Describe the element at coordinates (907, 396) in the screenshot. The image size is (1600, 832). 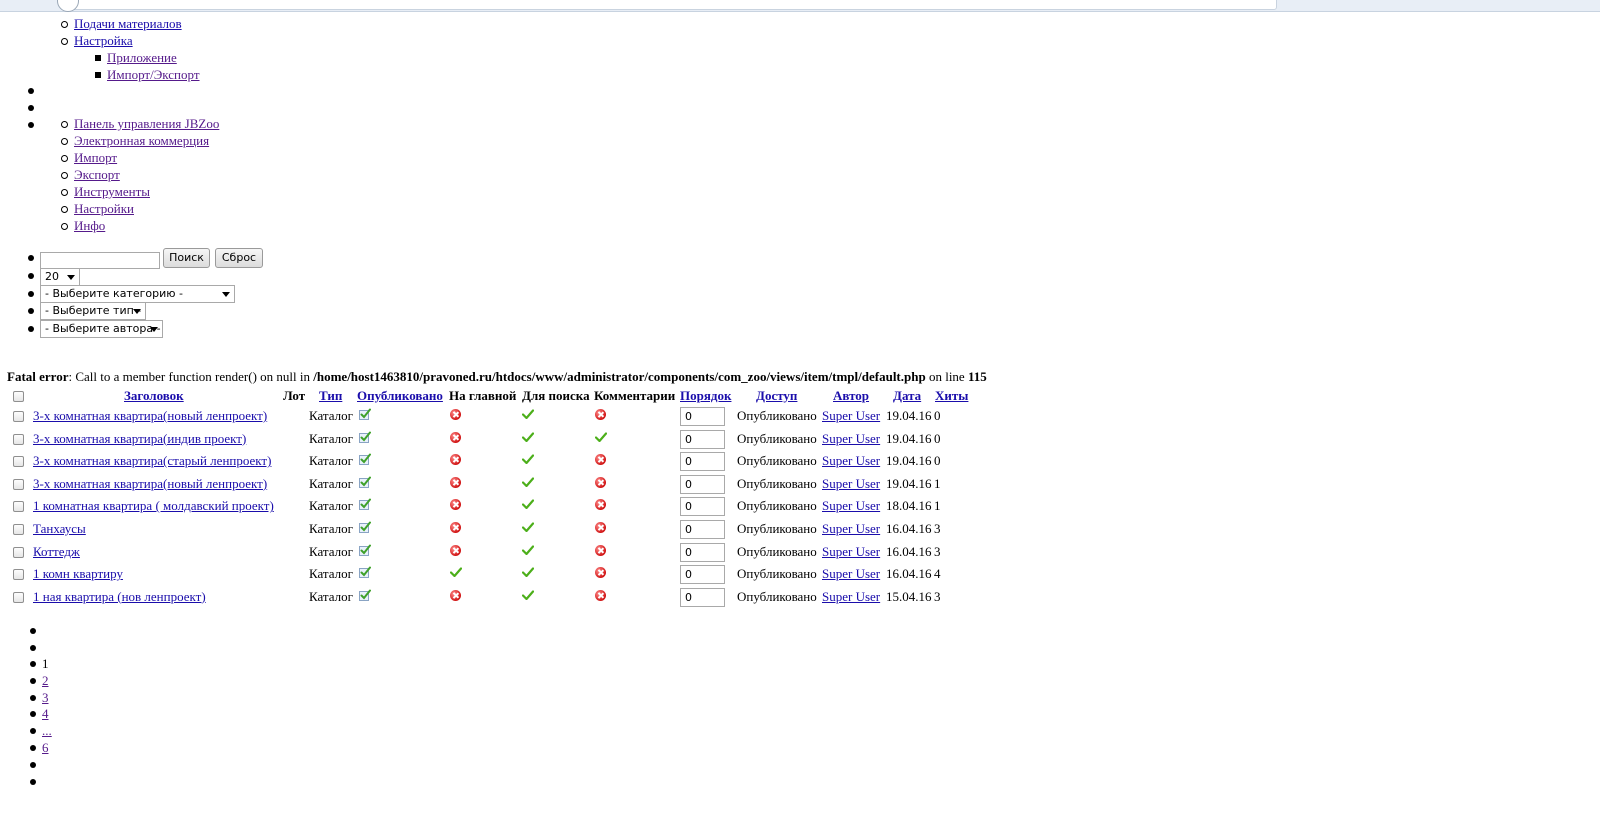
I see `column-date: Дата` at that location.